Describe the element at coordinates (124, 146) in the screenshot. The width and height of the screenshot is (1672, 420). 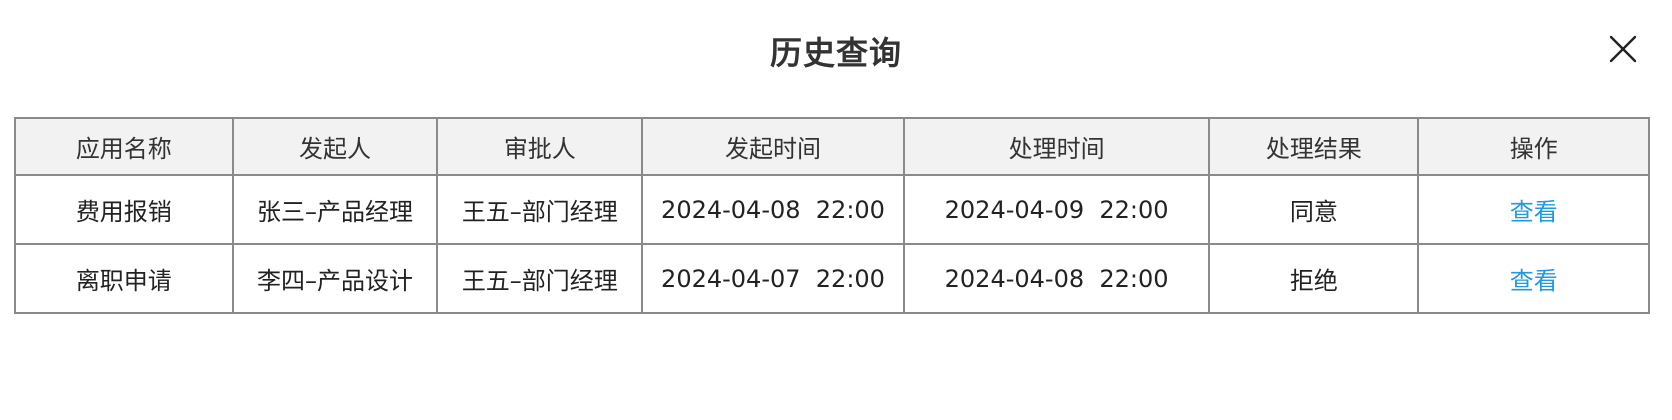
I see `header-app-name: 应用名称` at that location.